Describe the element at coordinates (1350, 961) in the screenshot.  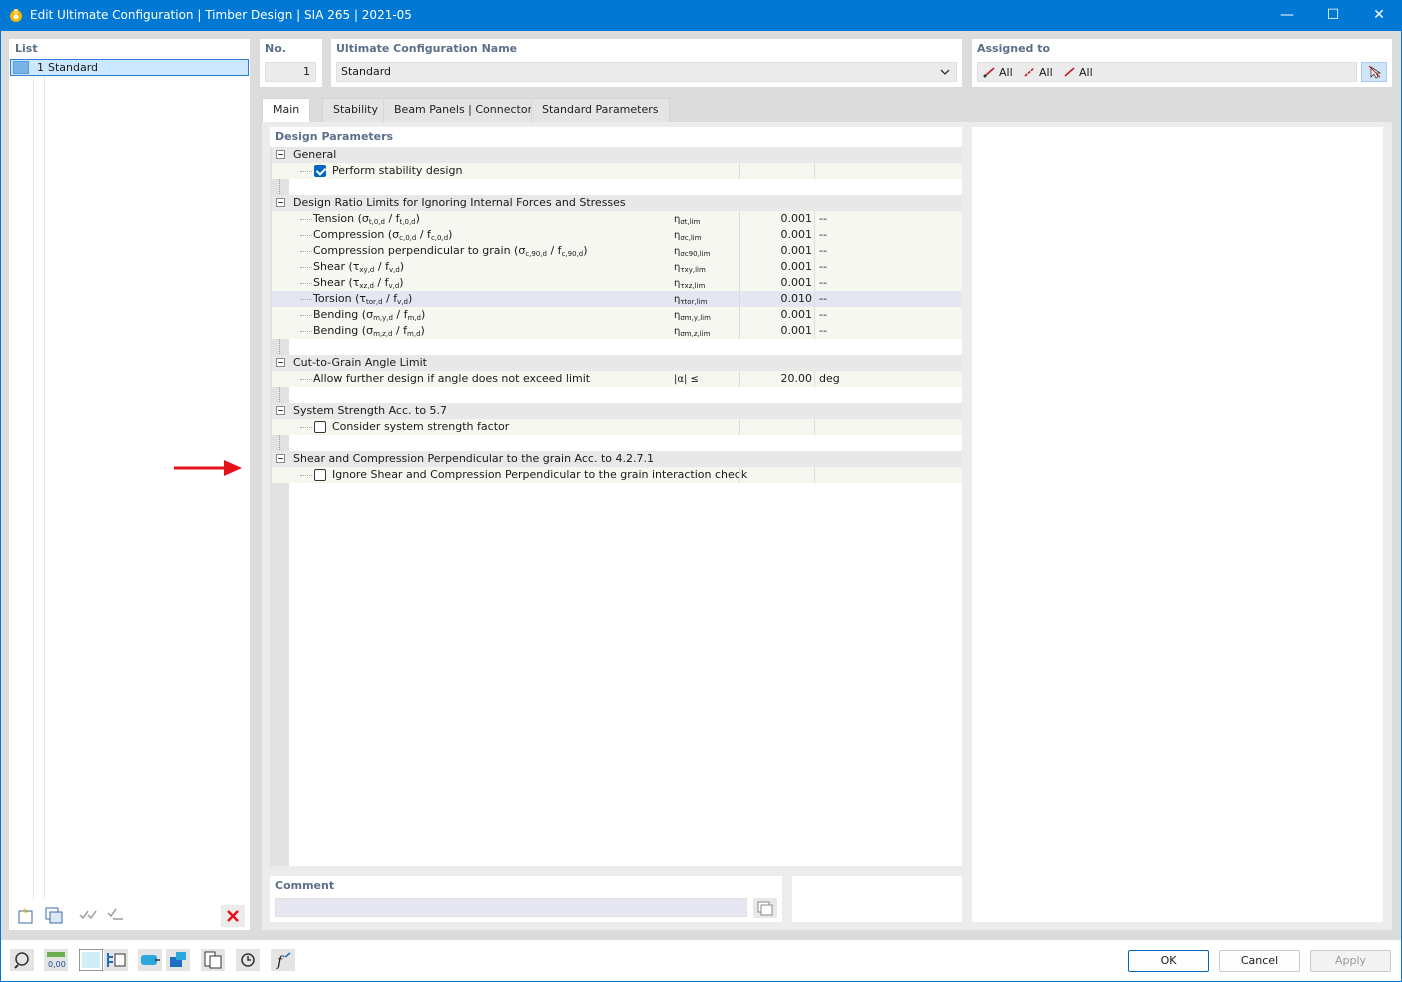
I see `apply-button: Apply` at that location.